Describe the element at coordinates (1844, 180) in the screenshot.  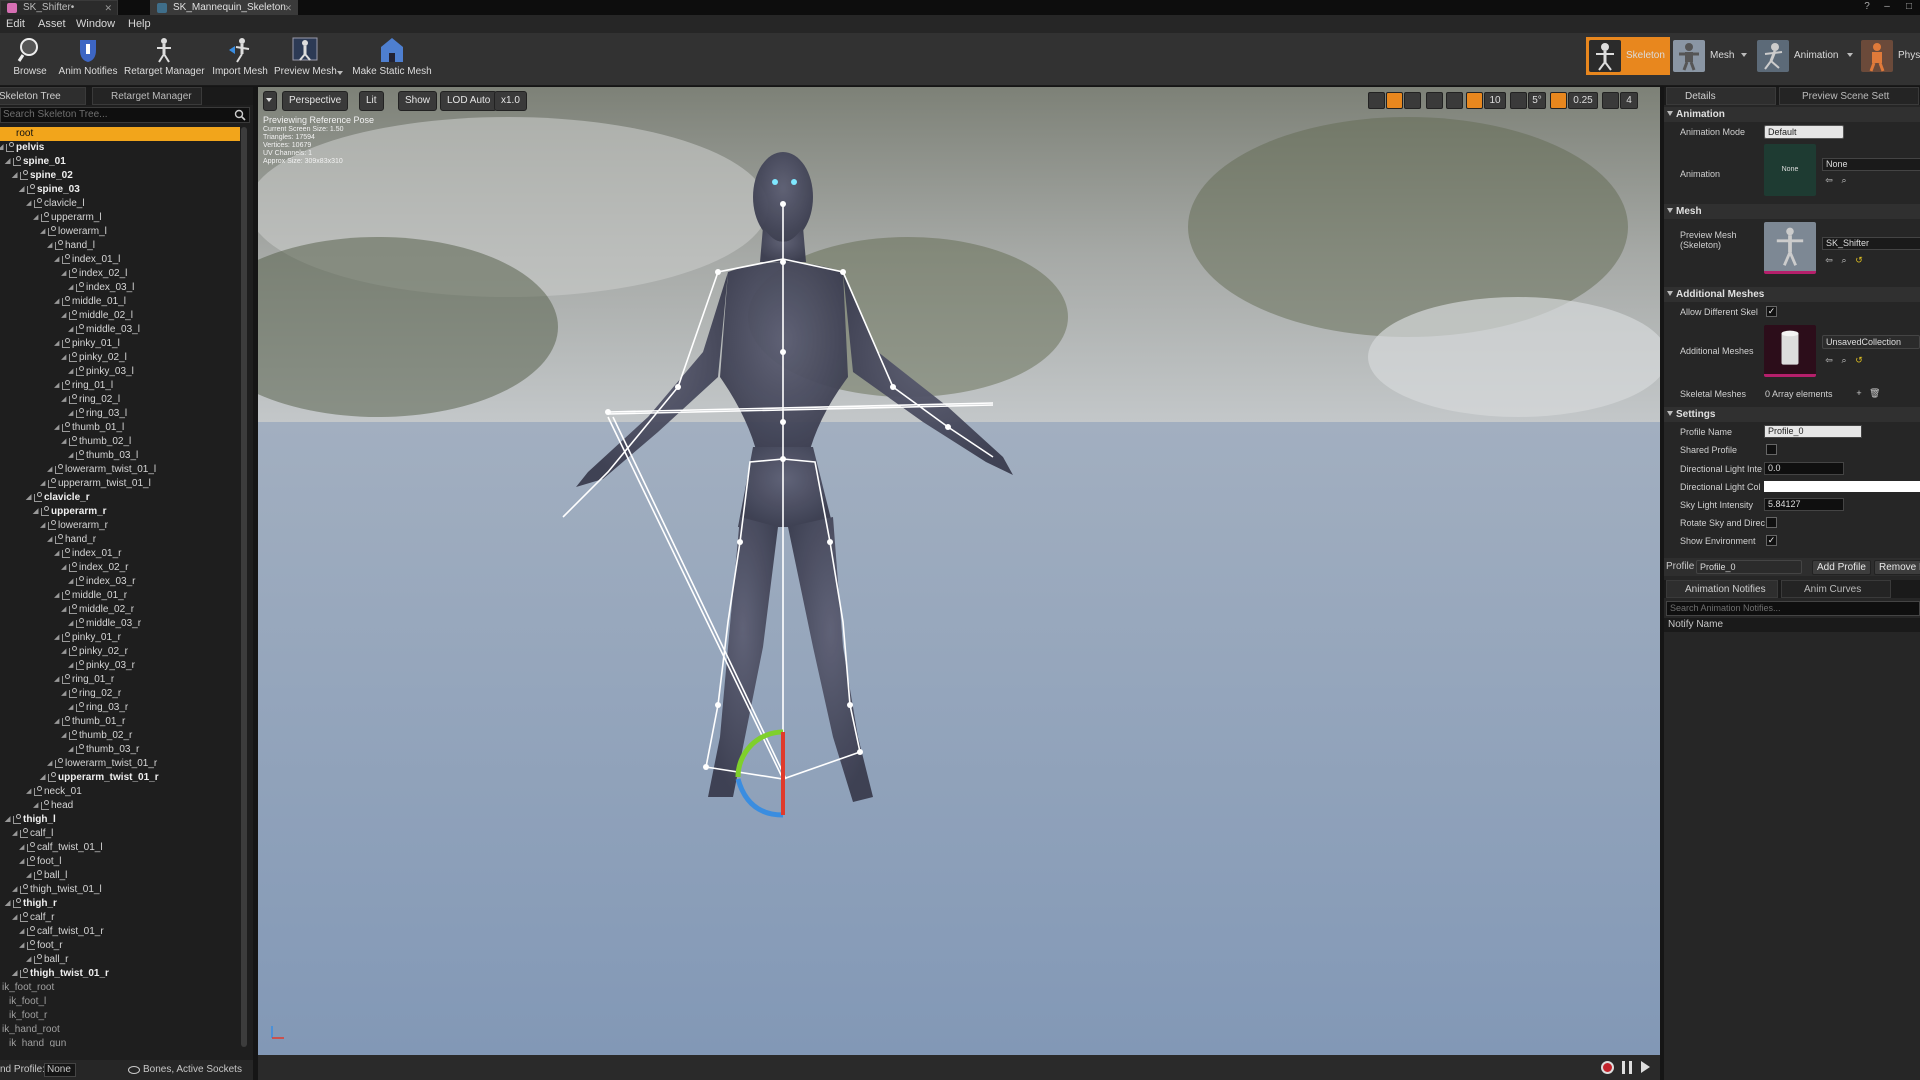
I see `browse-icon: ⌕` at that location.